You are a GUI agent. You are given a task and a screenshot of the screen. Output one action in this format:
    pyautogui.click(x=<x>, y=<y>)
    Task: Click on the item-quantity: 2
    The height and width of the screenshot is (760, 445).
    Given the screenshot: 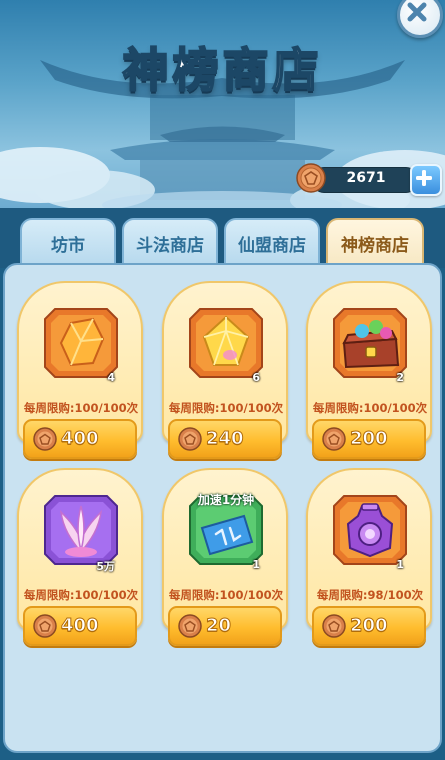 What is the action you would take?
    pyautogui.click(x=400, y=377)
    